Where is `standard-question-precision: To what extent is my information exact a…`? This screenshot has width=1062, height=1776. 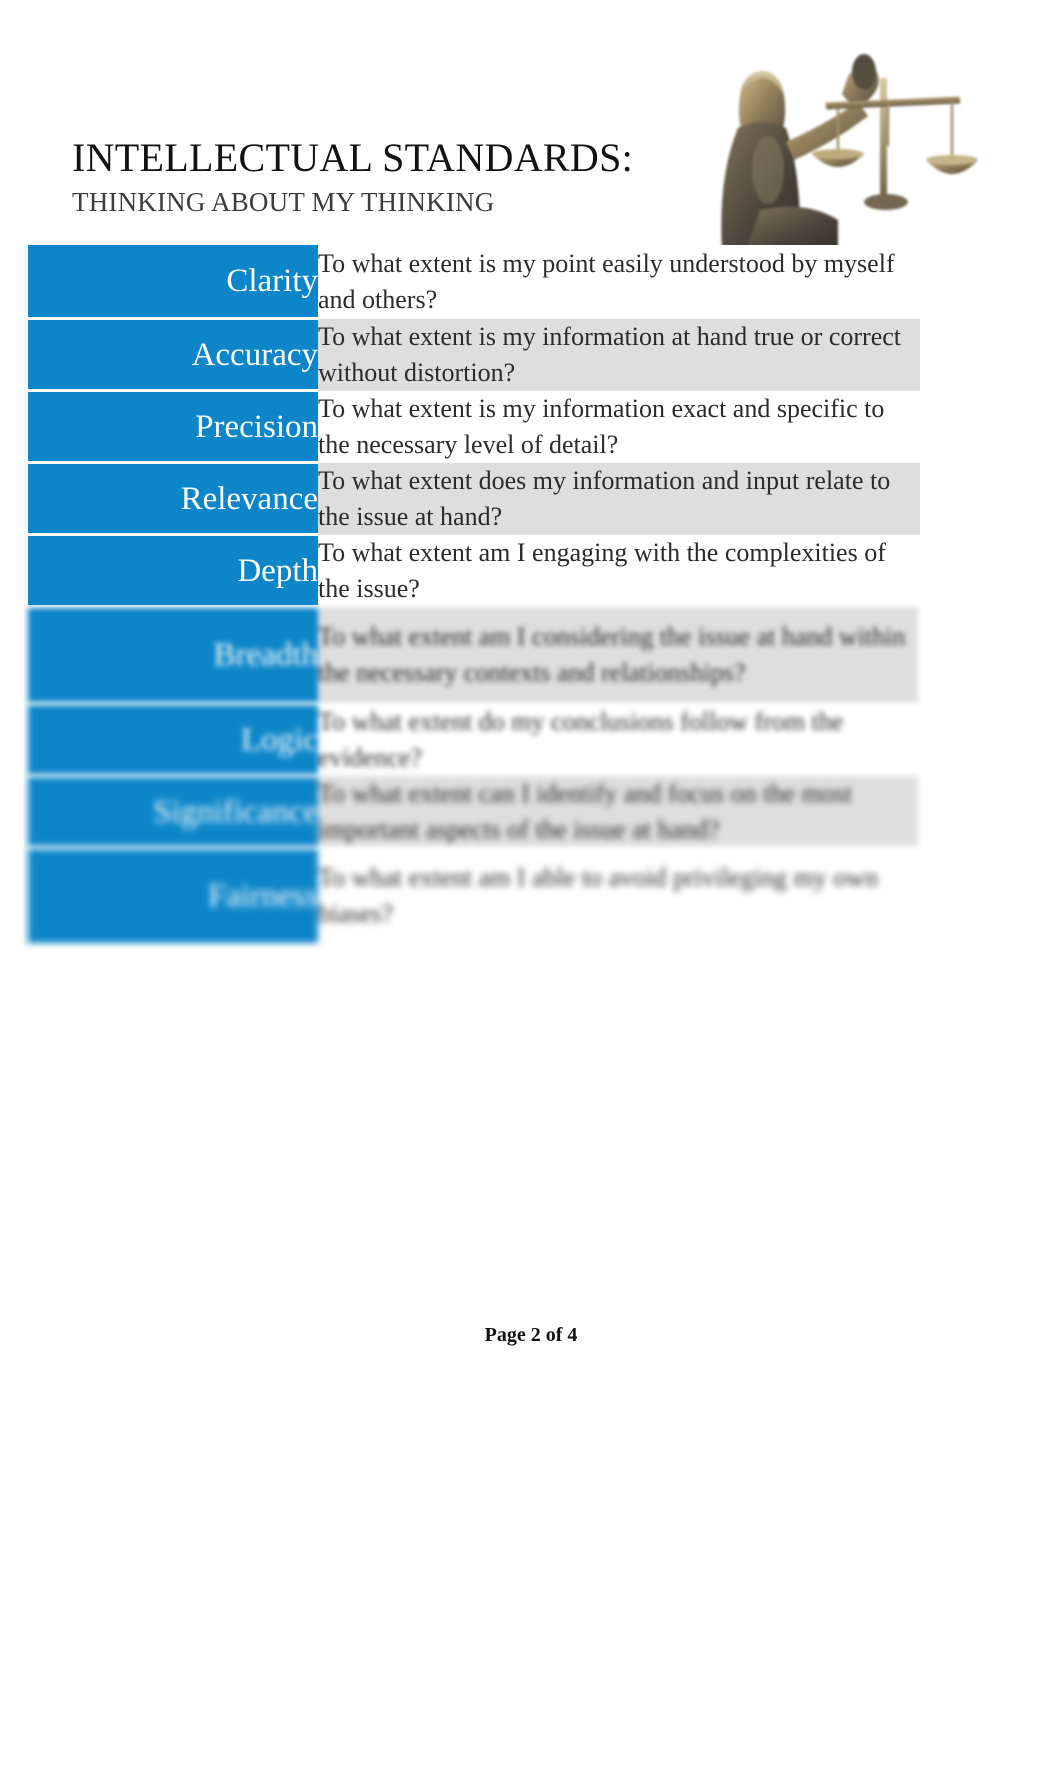
standard-question-precision: To what extent is my information exact a… is located at coordinates (619, 426).